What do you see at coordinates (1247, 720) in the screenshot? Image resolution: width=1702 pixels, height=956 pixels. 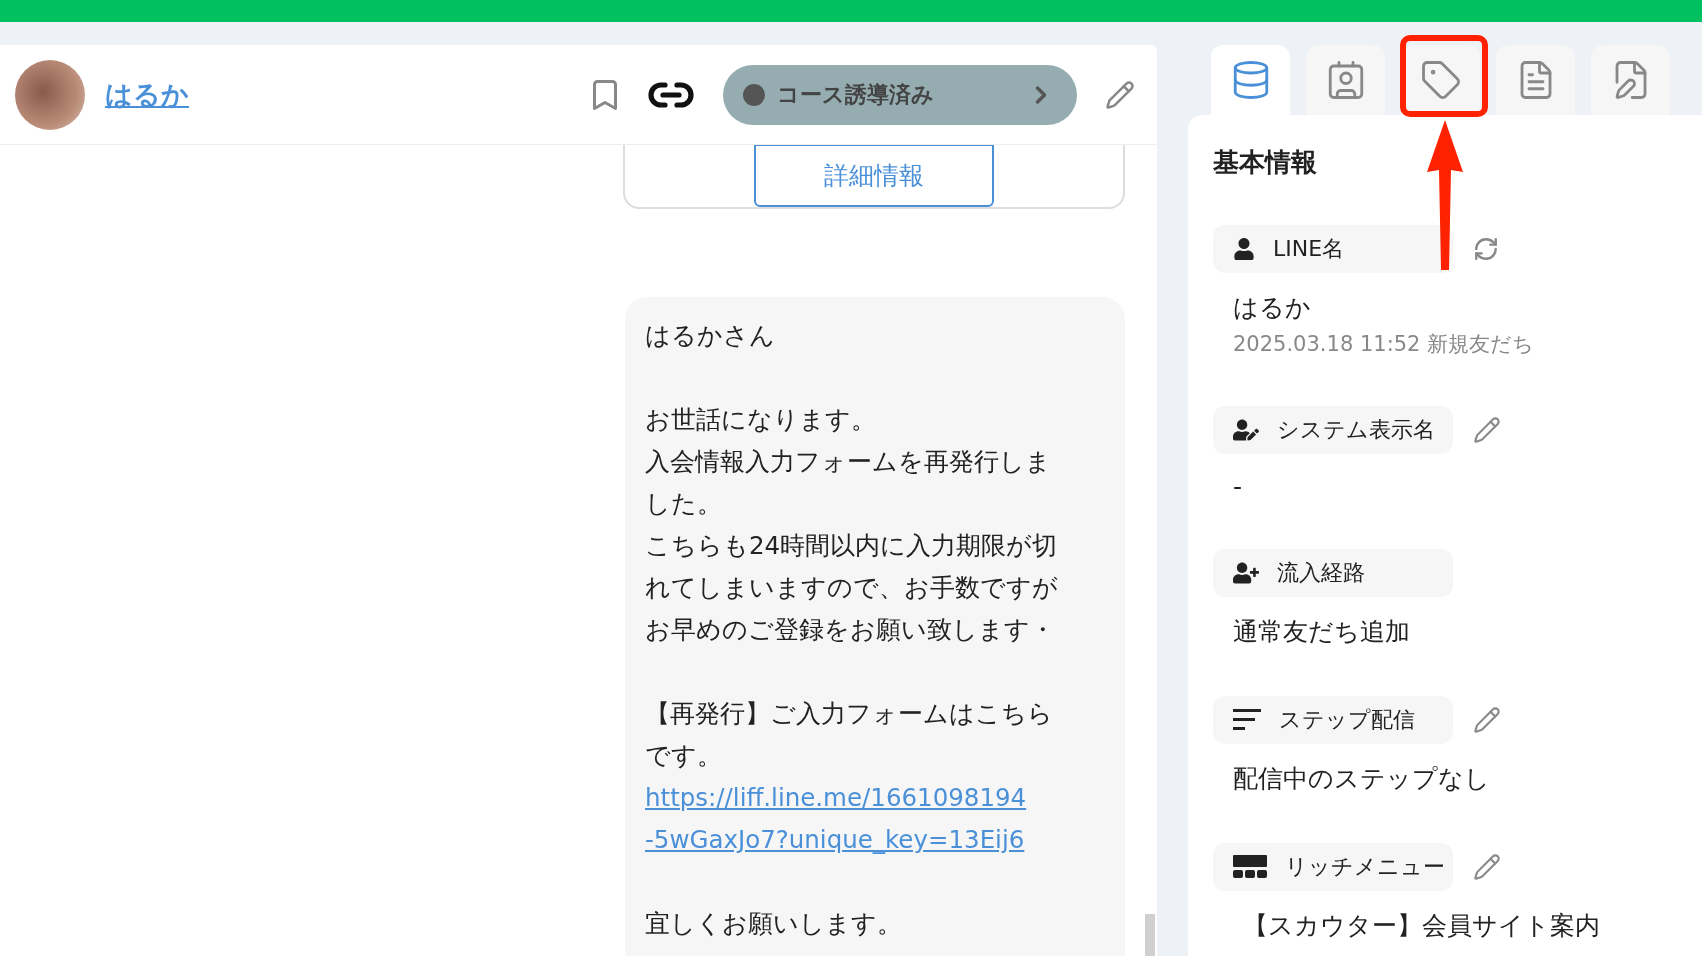 I see `lines-icon` at bounding box center [1247, 720].